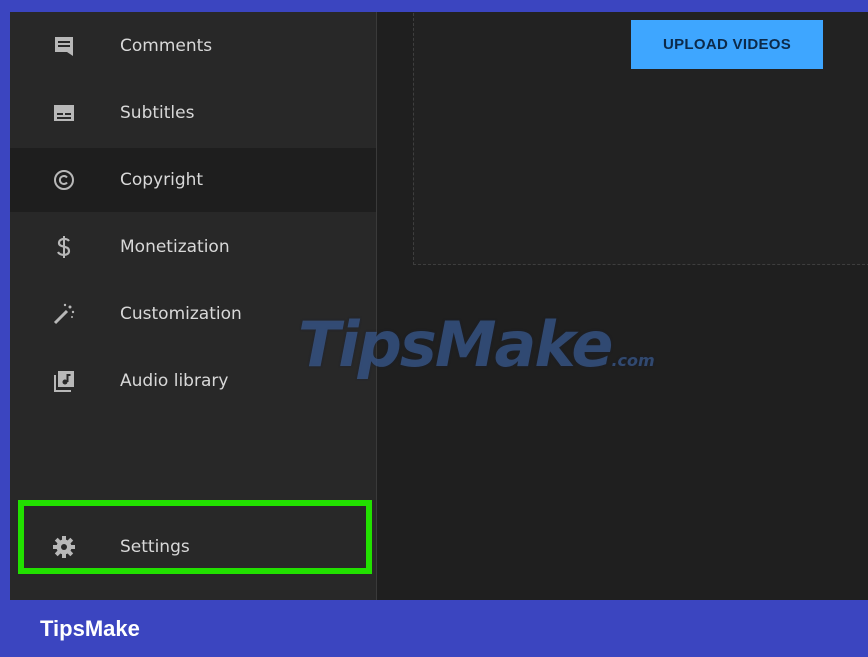  I want to click on dollar-icon, so click(64, 247).